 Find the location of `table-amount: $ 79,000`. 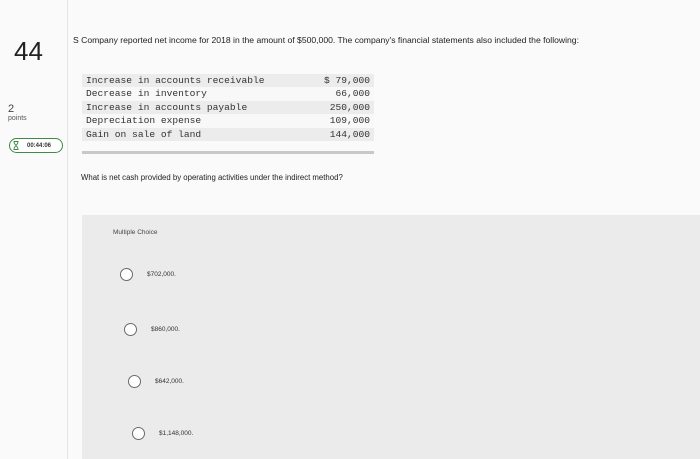

table-amount: $ 79,000 is located at coordinates (341, 81).